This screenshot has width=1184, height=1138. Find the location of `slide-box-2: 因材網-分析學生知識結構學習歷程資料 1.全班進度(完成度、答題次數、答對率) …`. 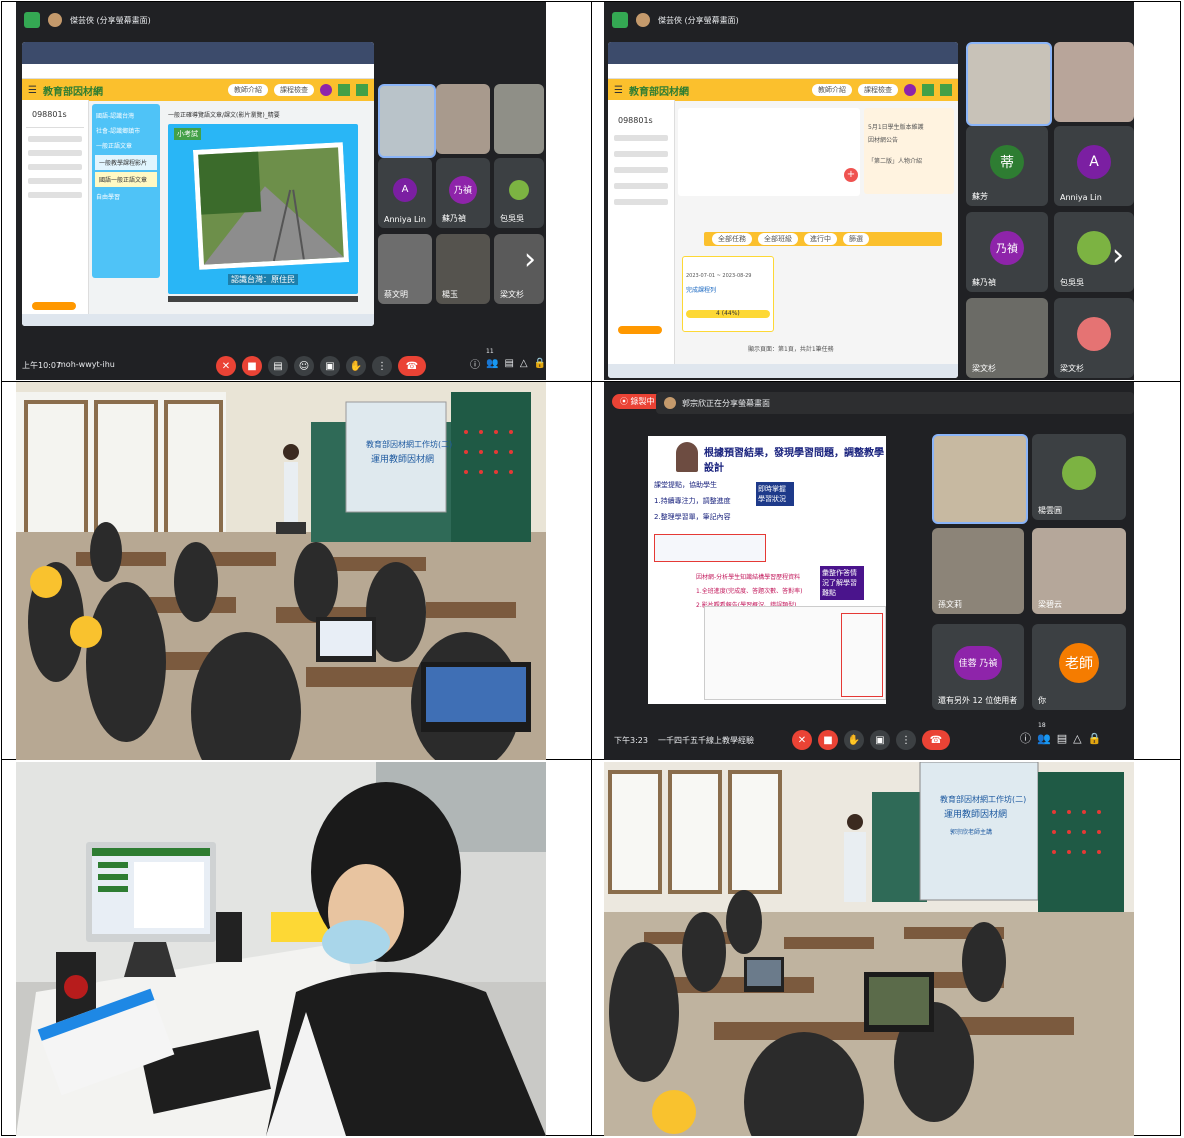

slide-box-2: 因材網-分析學生知識結構學習歷程資料 1.全班進度(完成度、答題次數、答對率) … is located at coordinates (761, 590).